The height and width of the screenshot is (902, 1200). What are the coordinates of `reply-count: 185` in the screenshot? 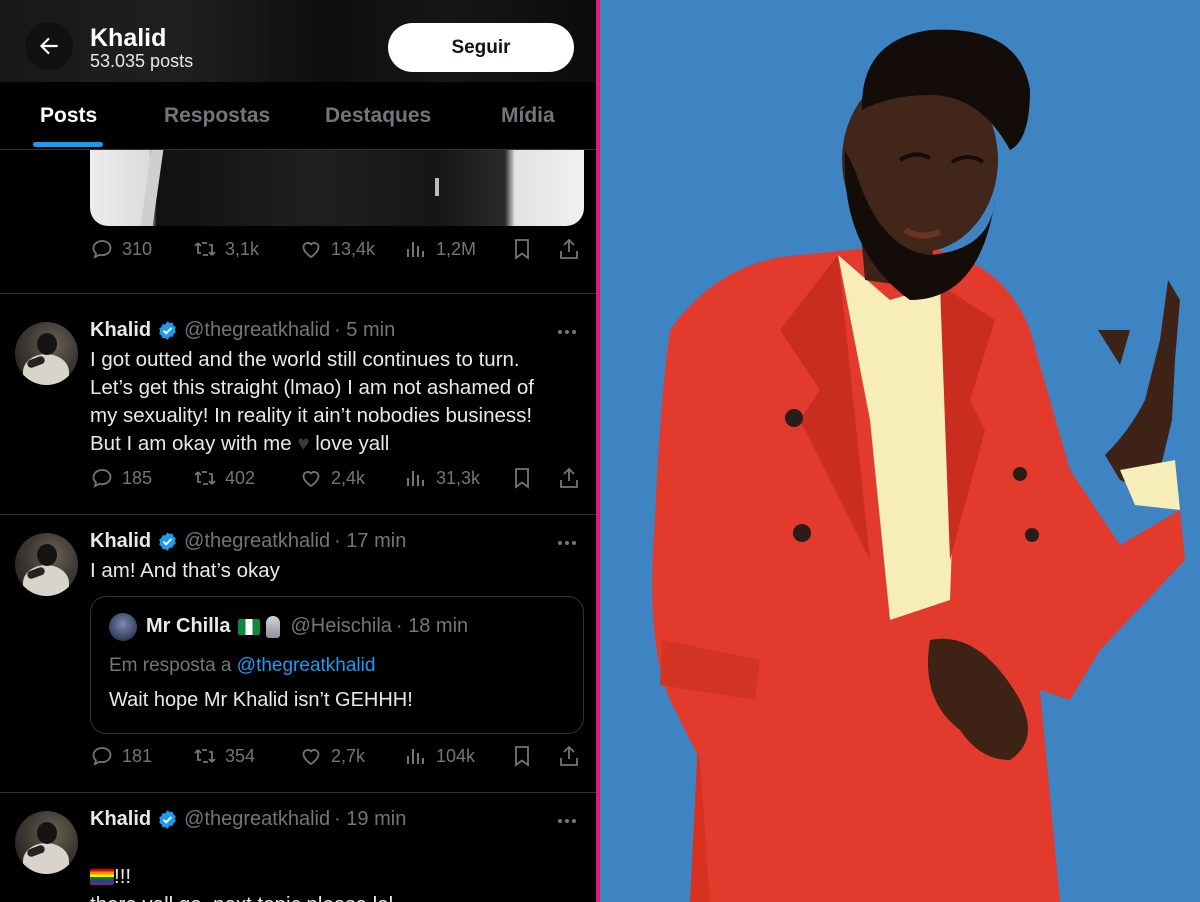 It's located at (137, 477).